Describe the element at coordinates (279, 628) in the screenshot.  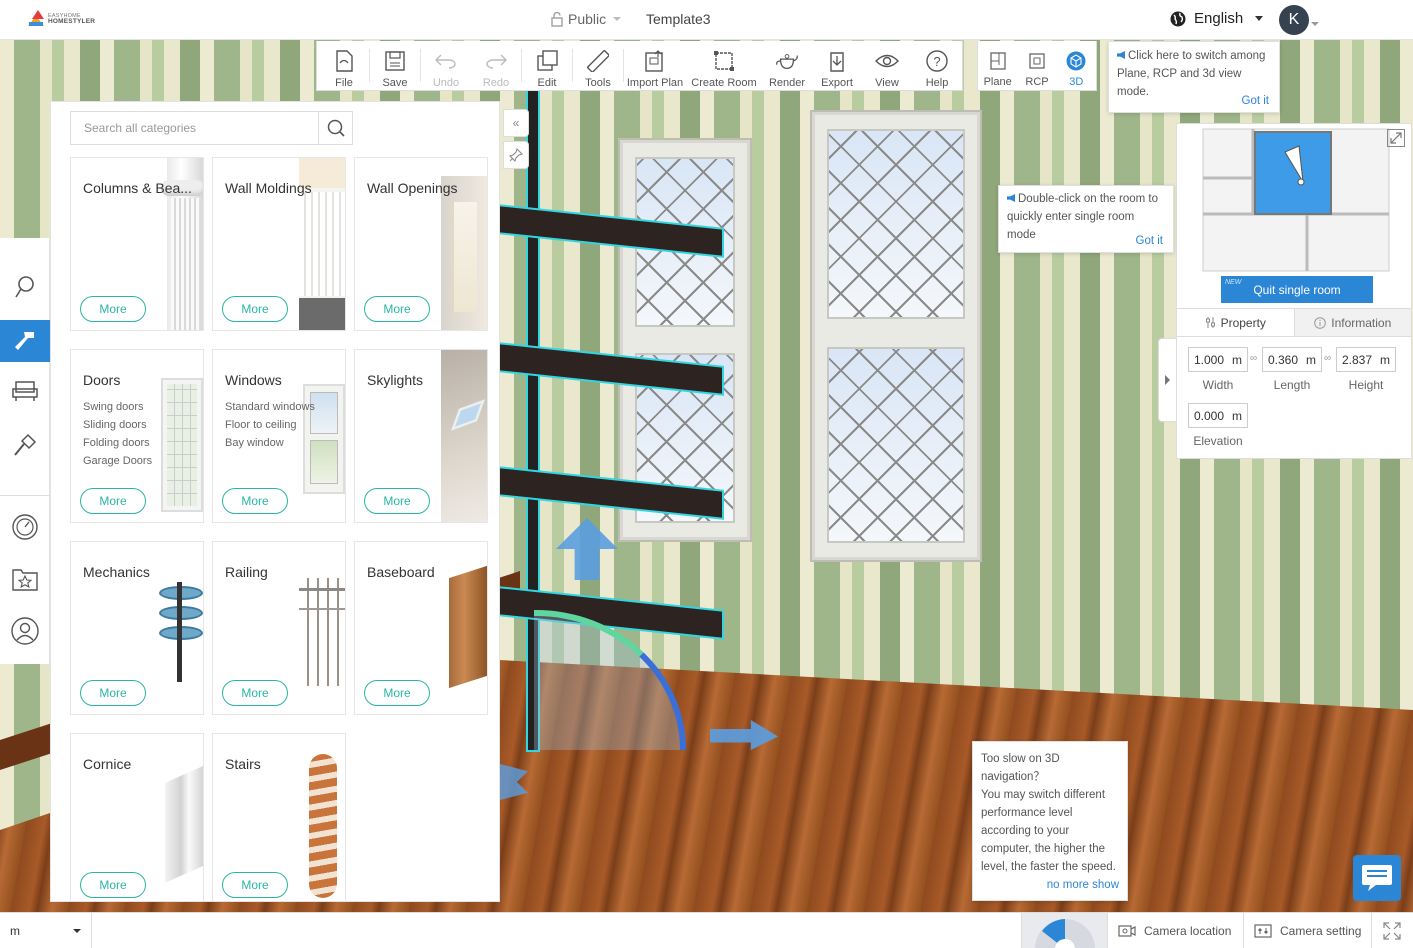
I see `category-card-railing: Railing More` at that location.